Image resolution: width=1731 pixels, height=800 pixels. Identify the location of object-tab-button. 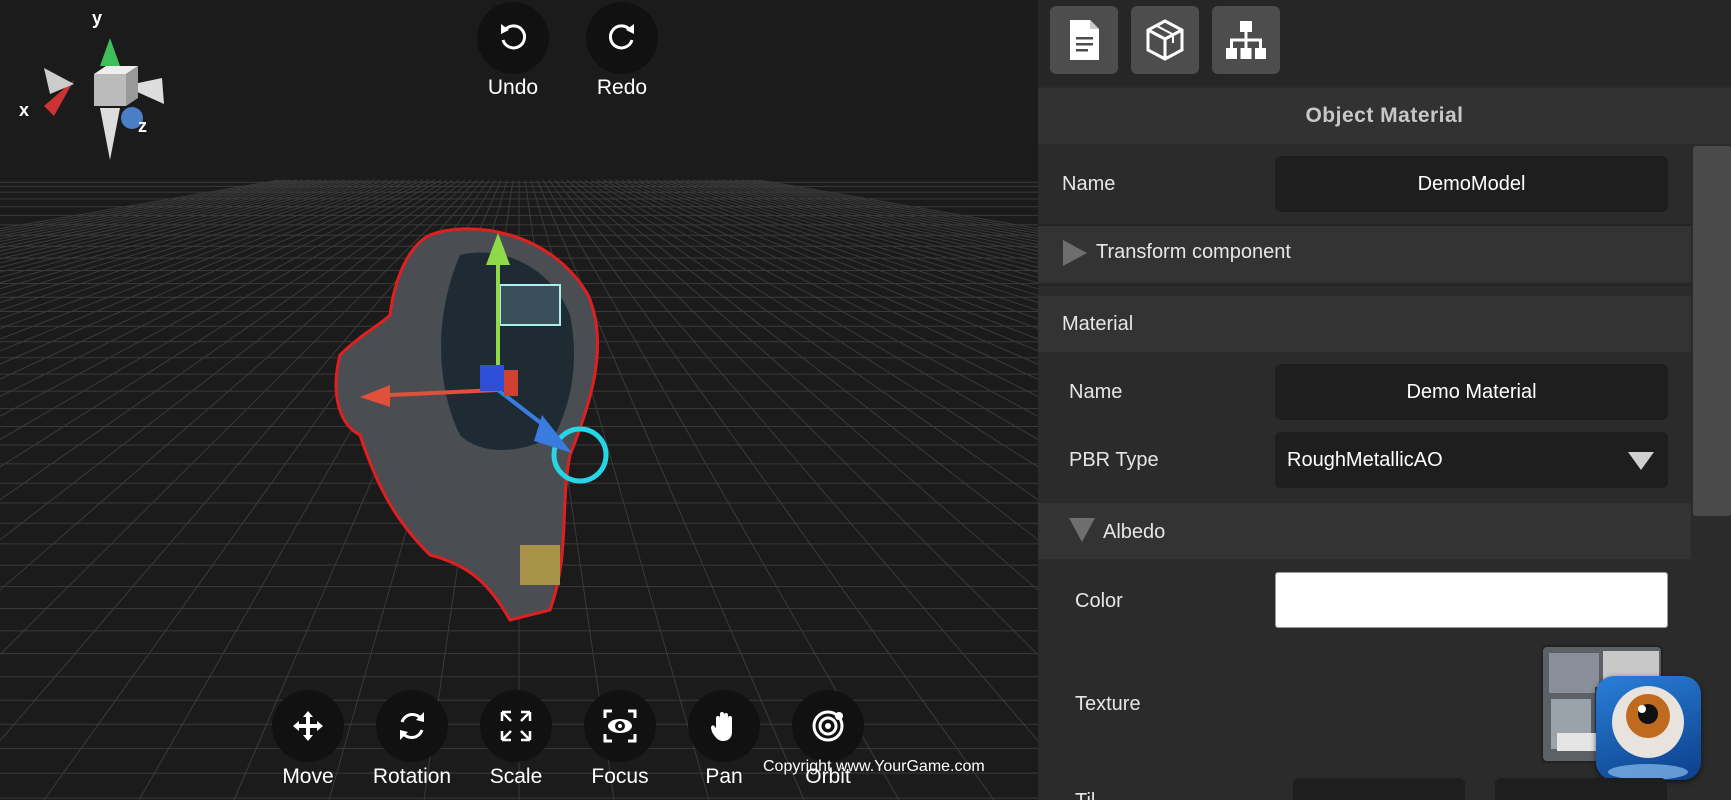
(1165, 40).